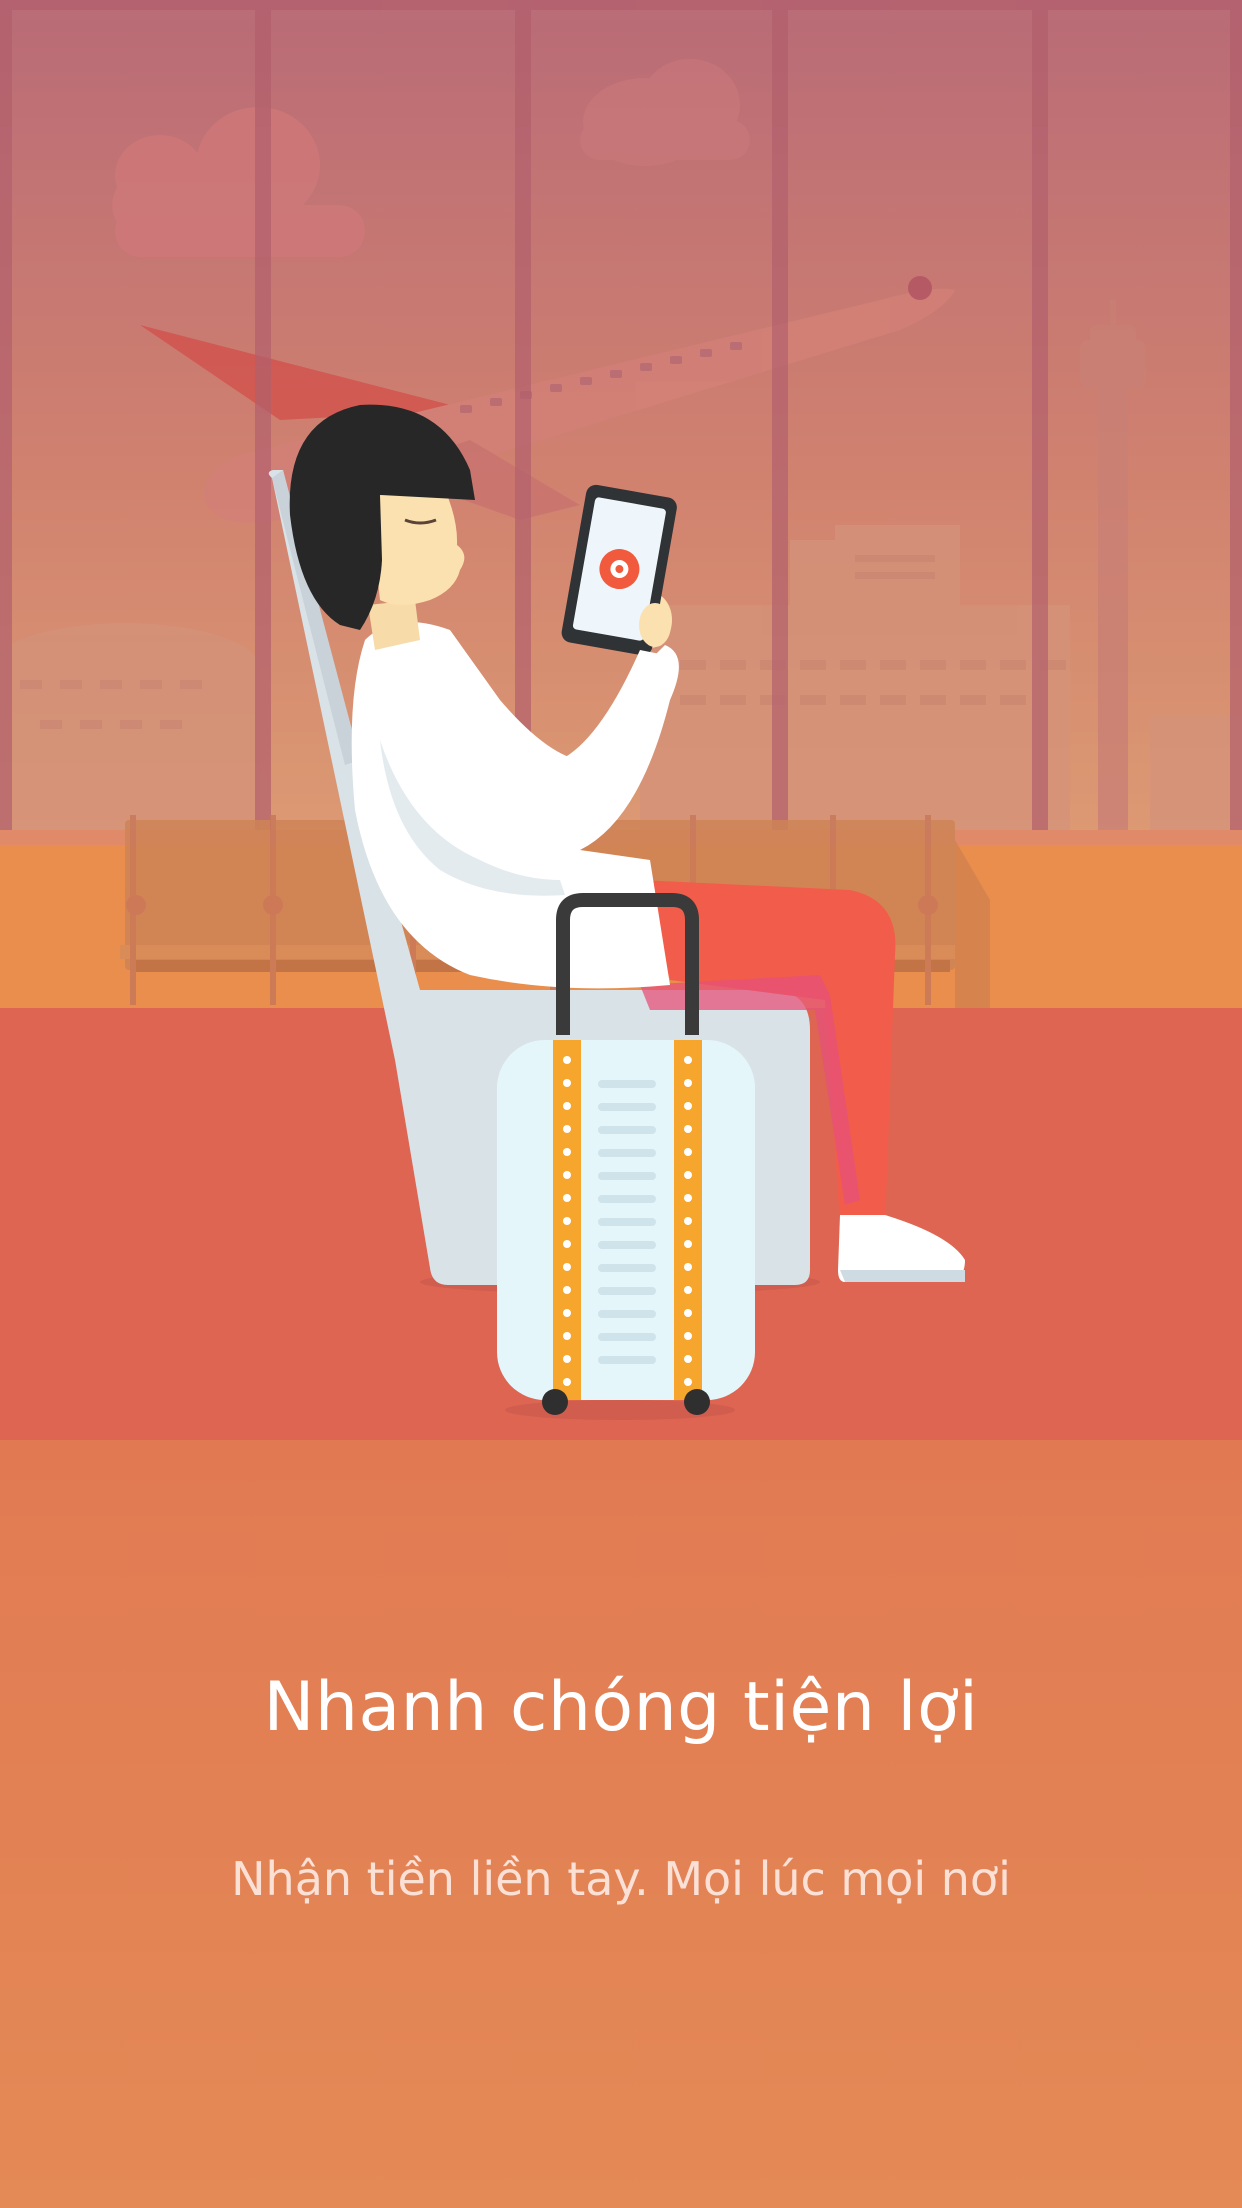 The height and width of the screenshot is (2208, 1242). Describe the element at coordinates (621, 1707) in the screenshot. I see `onboarding-title: Nhanh chóng tiện lợi` at that location.